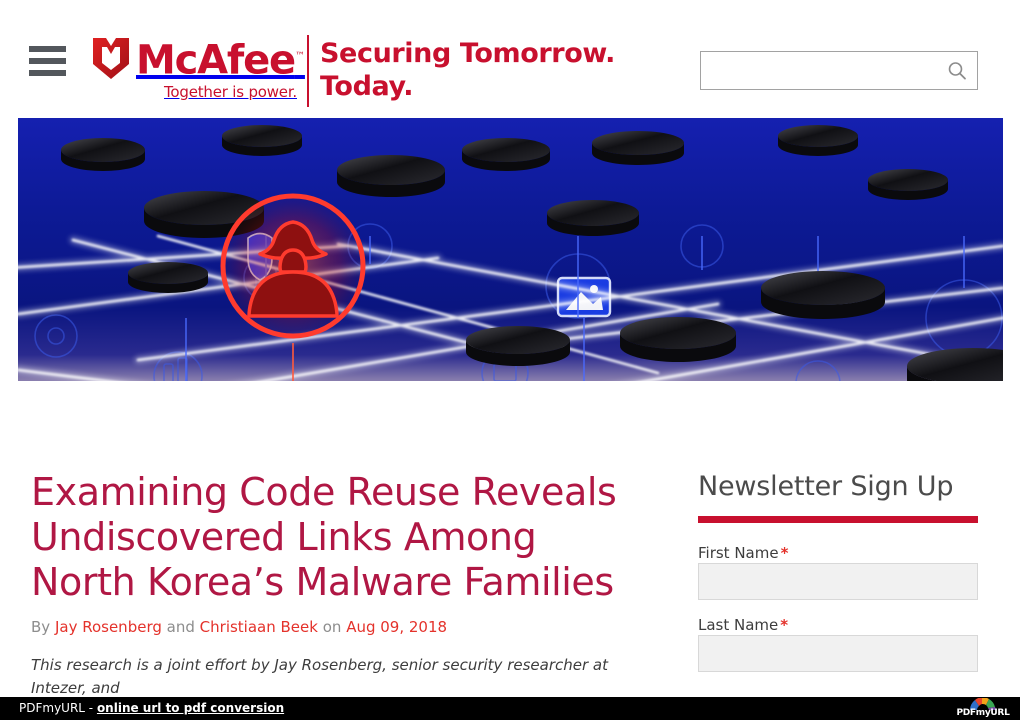  What do you see at coordinates (838, 519) in the screenshot?
I see `newsletter-divider` at bounding box center [838, 519].